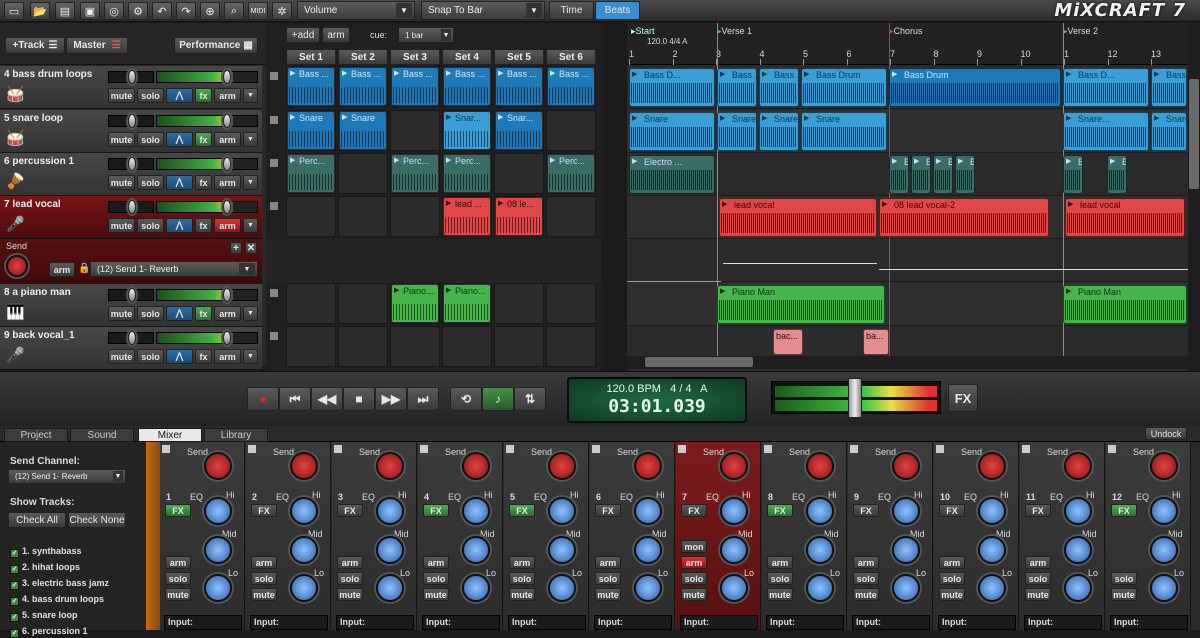 The image size is (1200, 638). Describe the element at coordinates (251, 248) in the screenshot. I see `close-send-button: ✕` at that location.